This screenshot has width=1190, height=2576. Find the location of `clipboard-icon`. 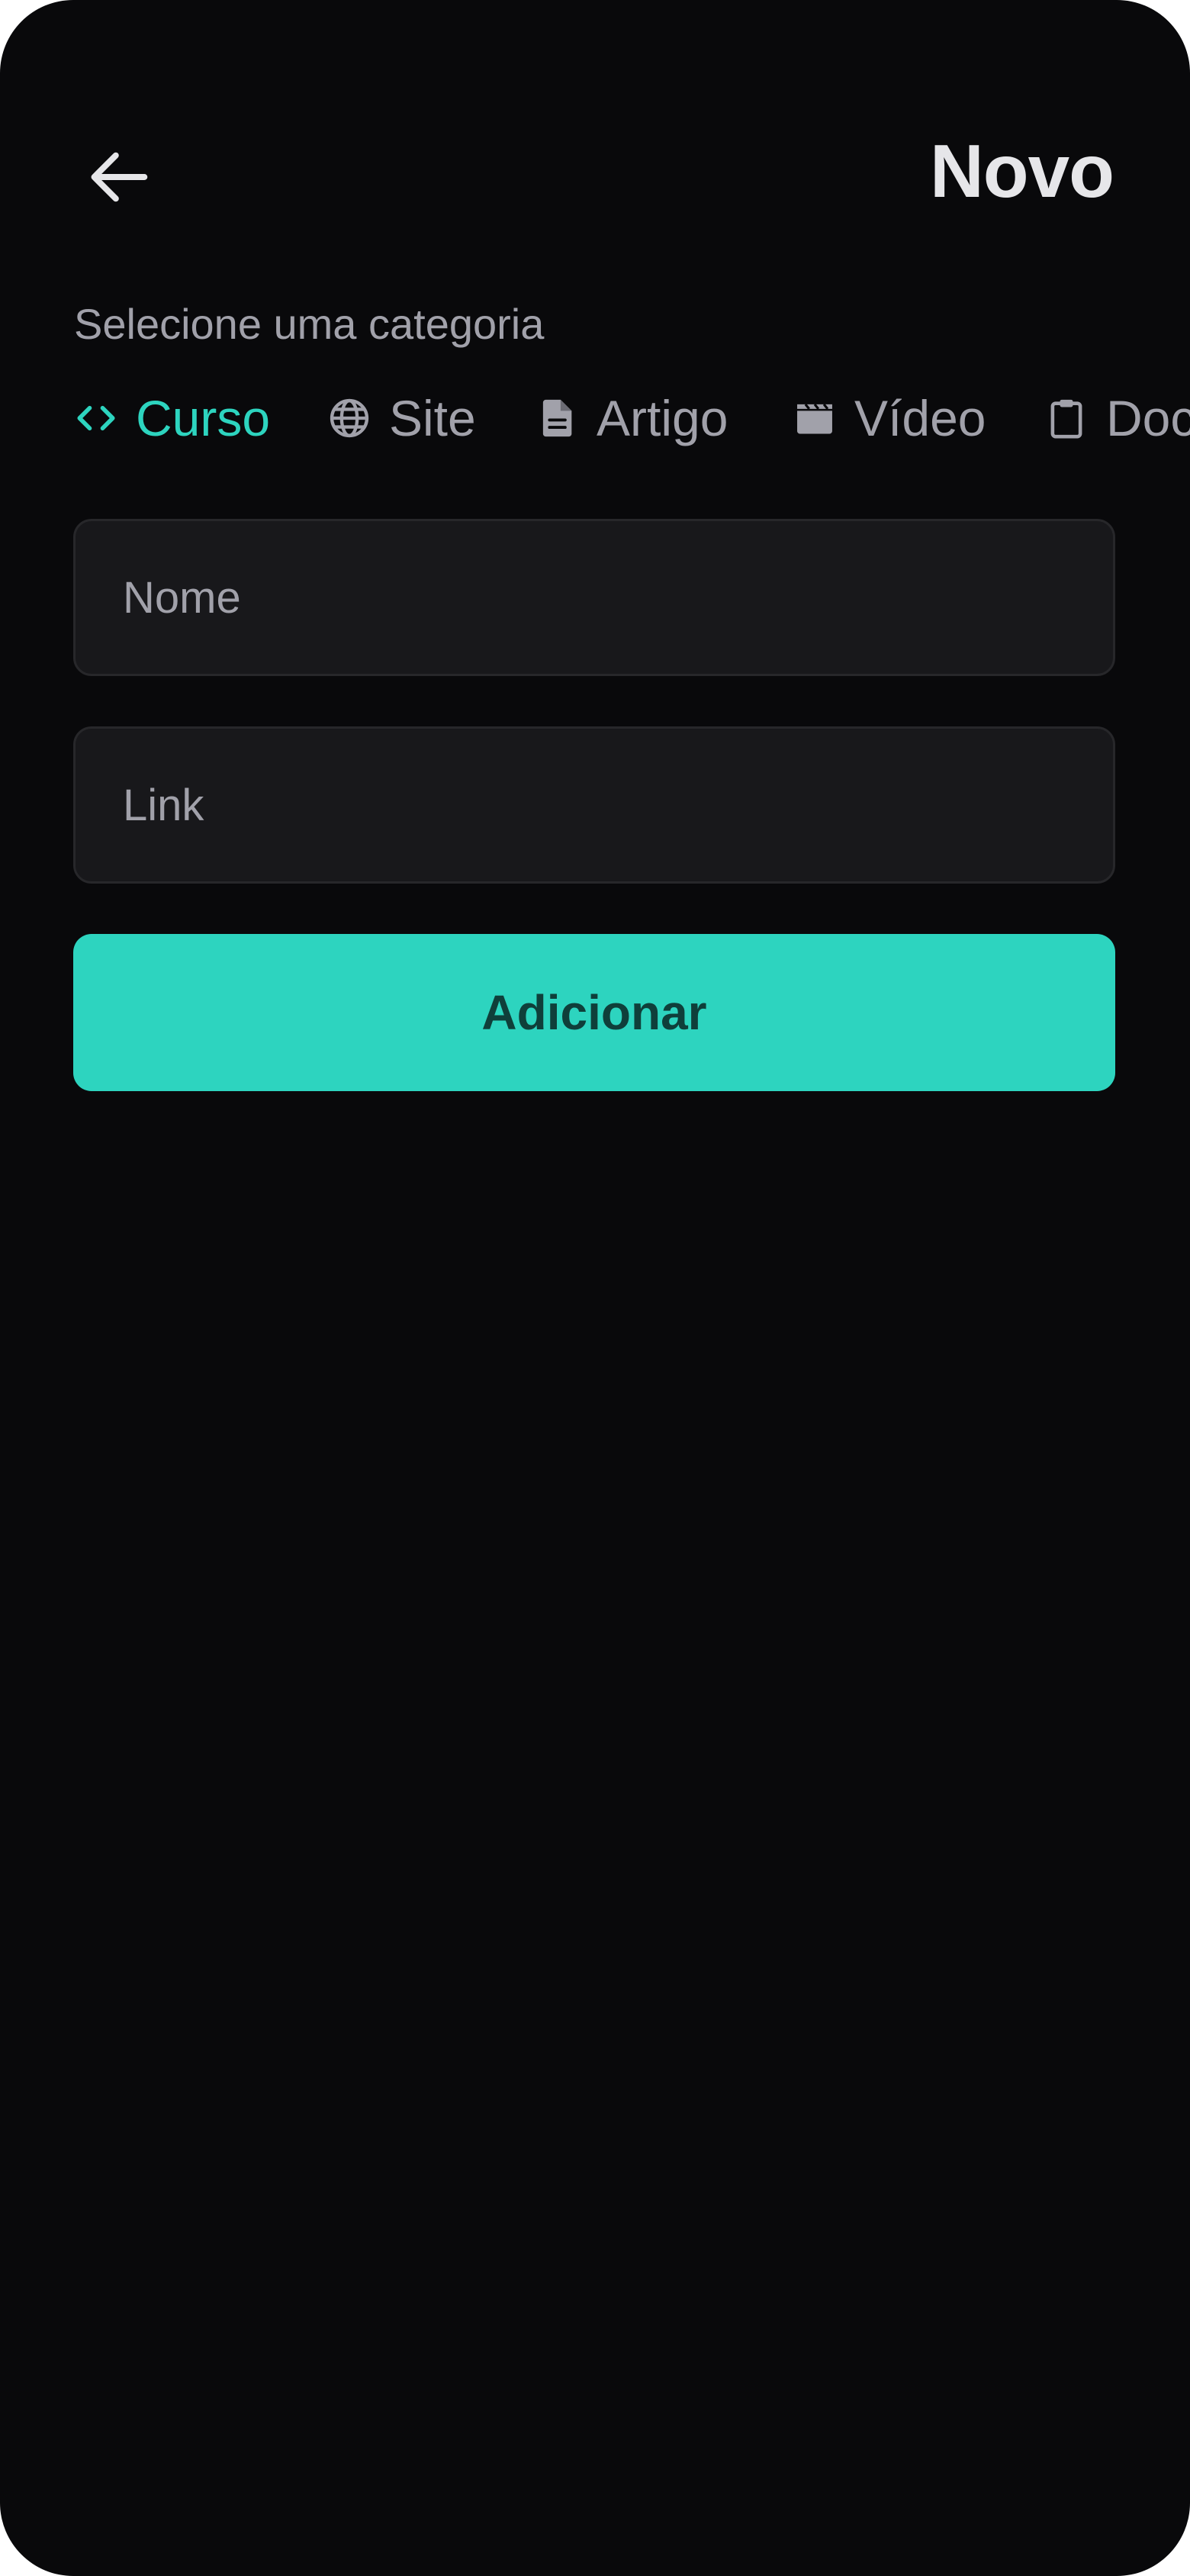

clipboard-icon is located at coordinates (1066, 418).